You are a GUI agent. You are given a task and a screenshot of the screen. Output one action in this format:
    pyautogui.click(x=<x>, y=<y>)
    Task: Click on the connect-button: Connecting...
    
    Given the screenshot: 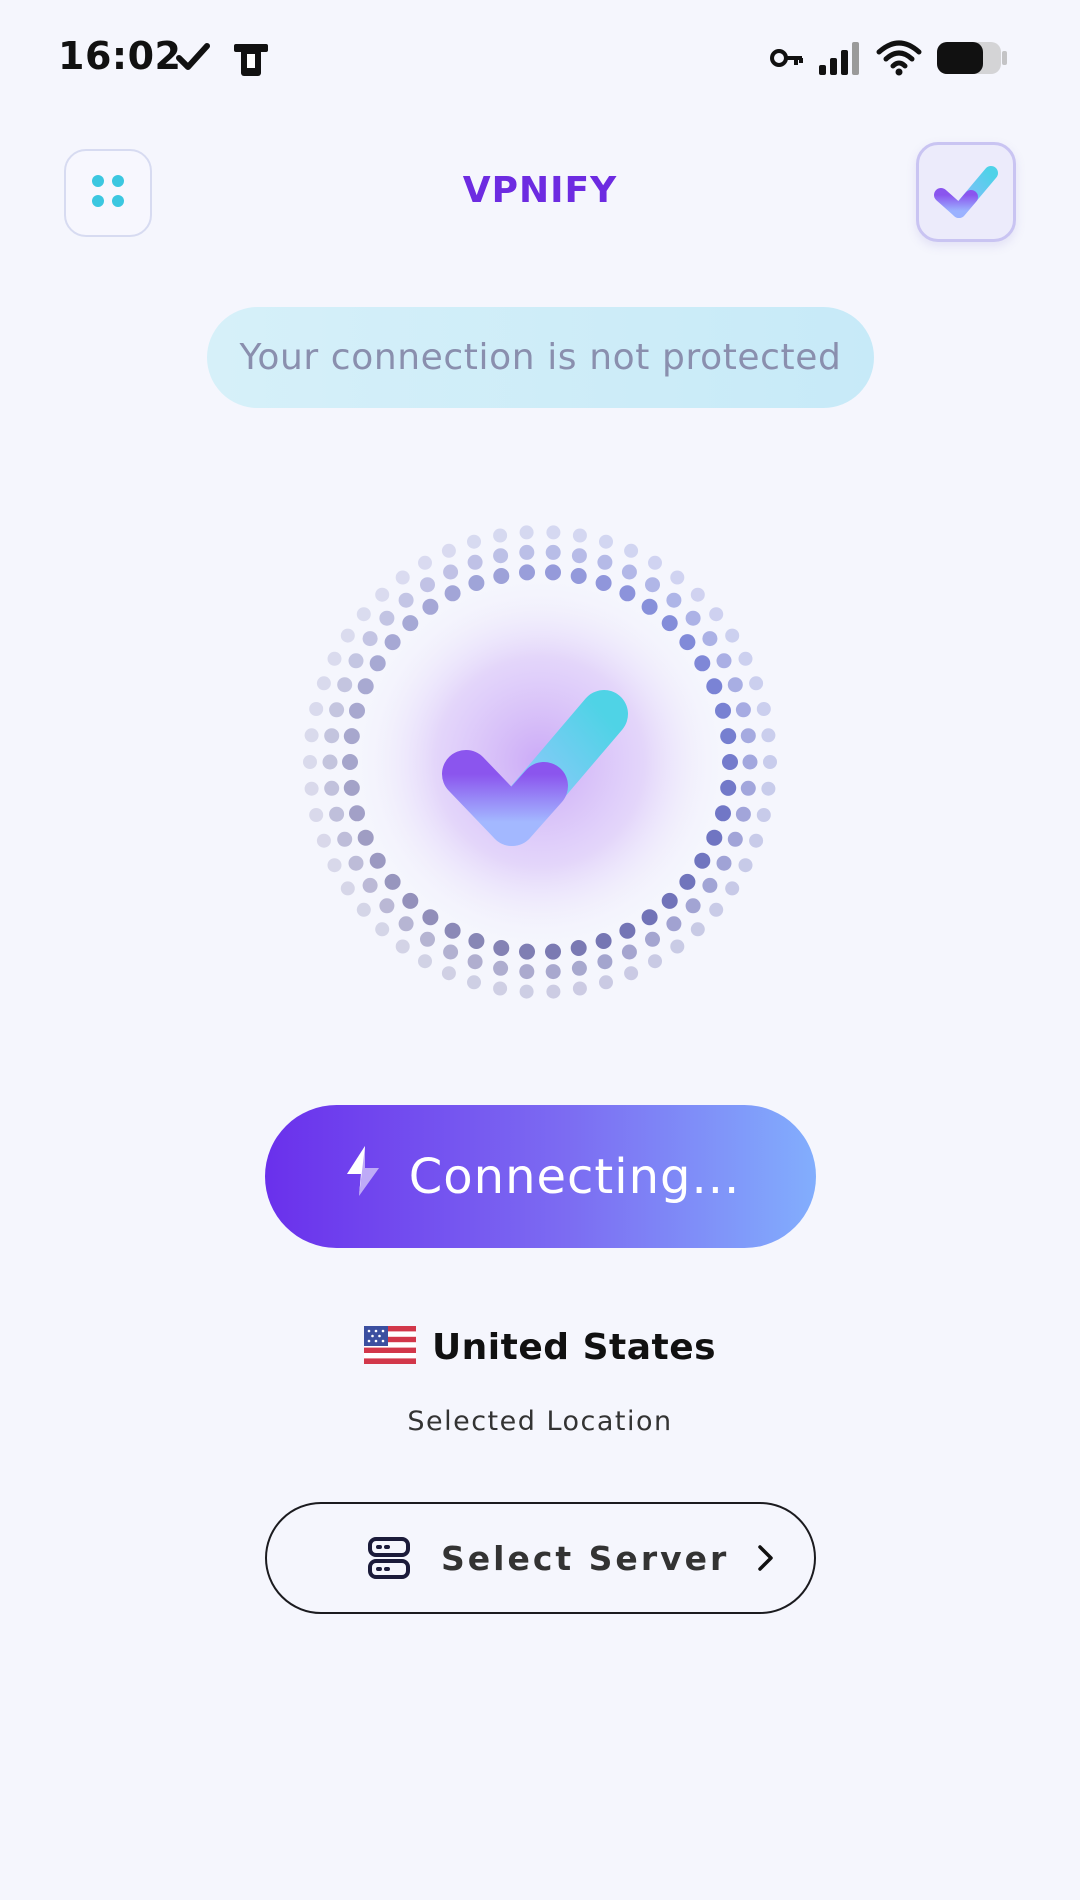 What is the action you would take?
    pyautogui.click(x=540, y=1176)
    